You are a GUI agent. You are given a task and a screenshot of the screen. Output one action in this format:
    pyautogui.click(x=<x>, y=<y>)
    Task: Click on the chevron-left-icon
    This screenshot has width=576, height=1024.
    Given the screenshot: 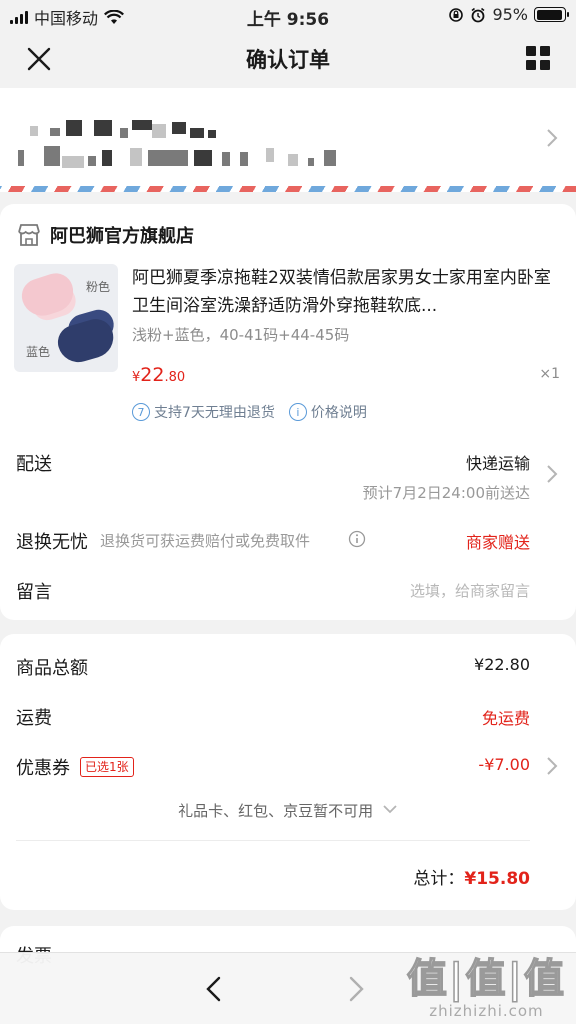 What is the action you would take?
    pyautogui.click(x=213, y=989)
    